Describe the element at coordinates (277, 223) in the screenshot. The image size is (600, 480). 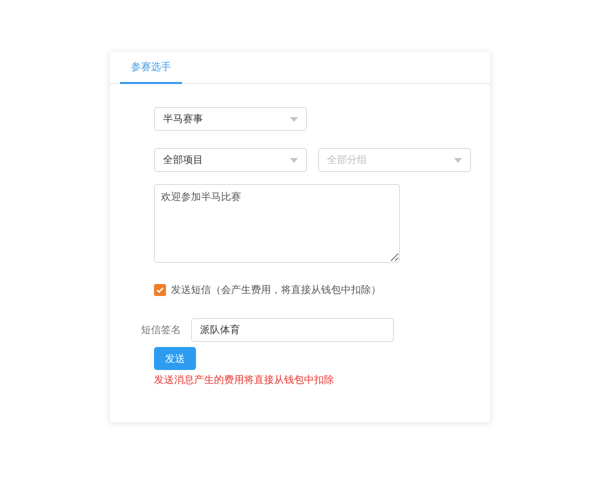
I see `message-textarea: 欢迎参加半马比赛` at that location.